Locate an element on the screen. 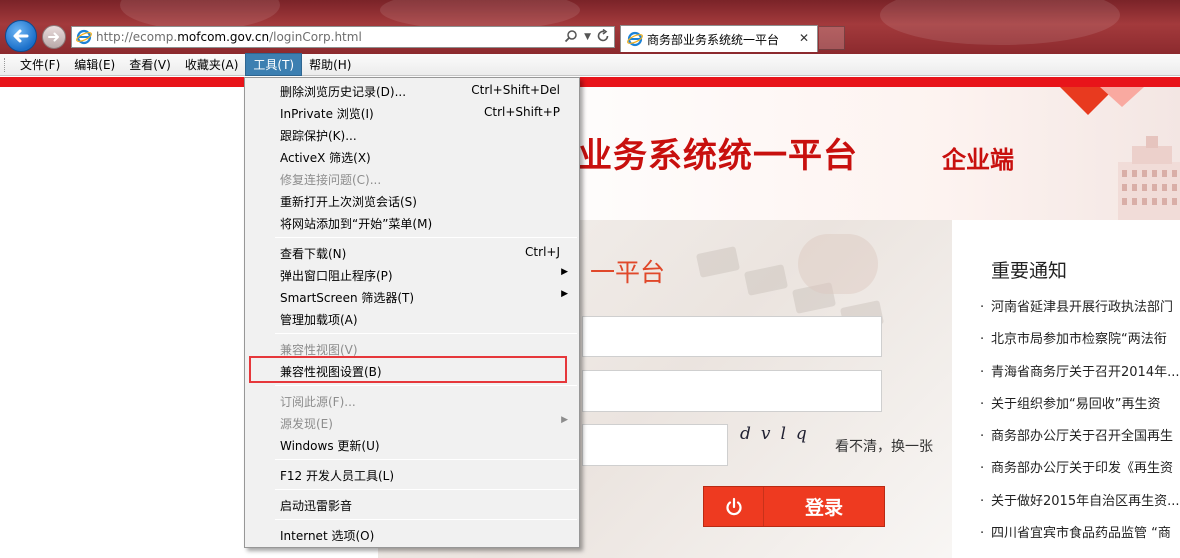 Image resolution: width=1180 pixels, height=558 pixels. captcha-image: dvlq is located at coordinates (784, 439).